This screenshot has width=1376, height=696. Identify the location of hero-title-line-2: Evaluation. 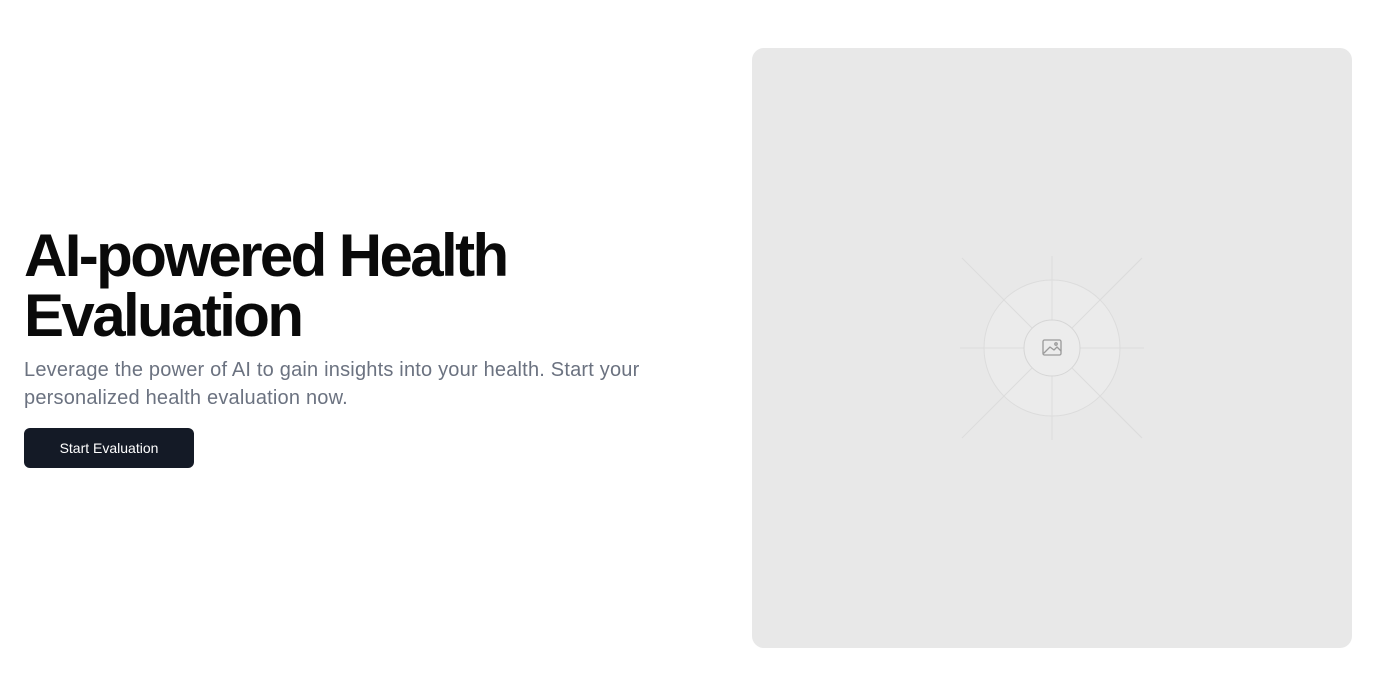
(164, 315).